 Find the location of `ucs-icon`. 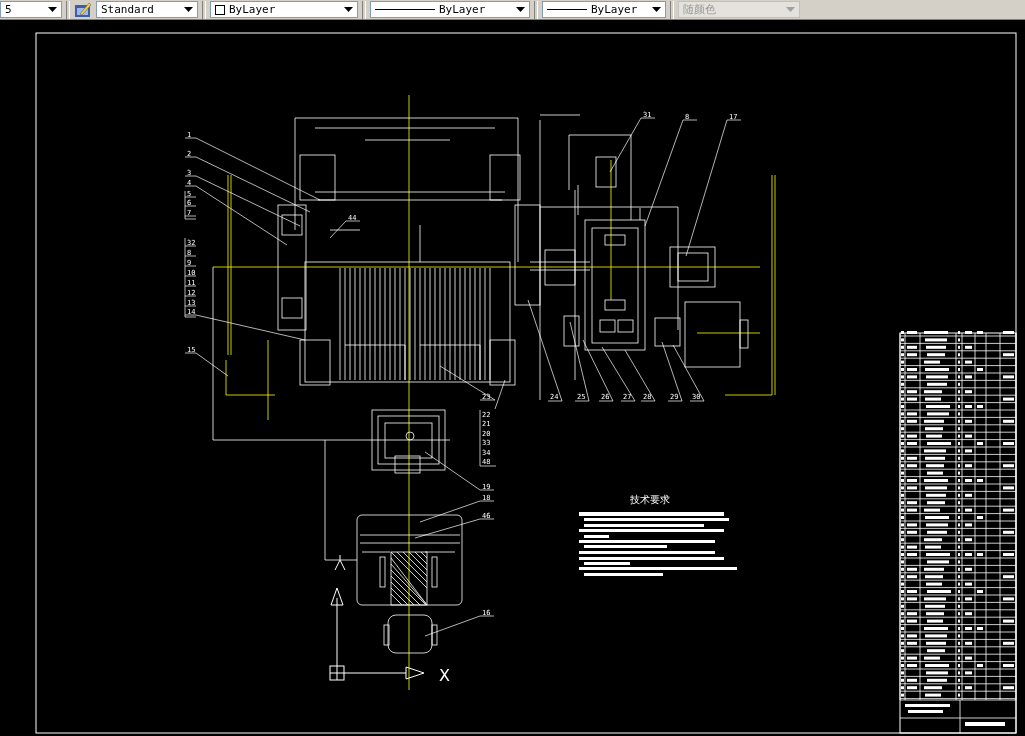

ucs-icon is located at coordinates (377, 617).